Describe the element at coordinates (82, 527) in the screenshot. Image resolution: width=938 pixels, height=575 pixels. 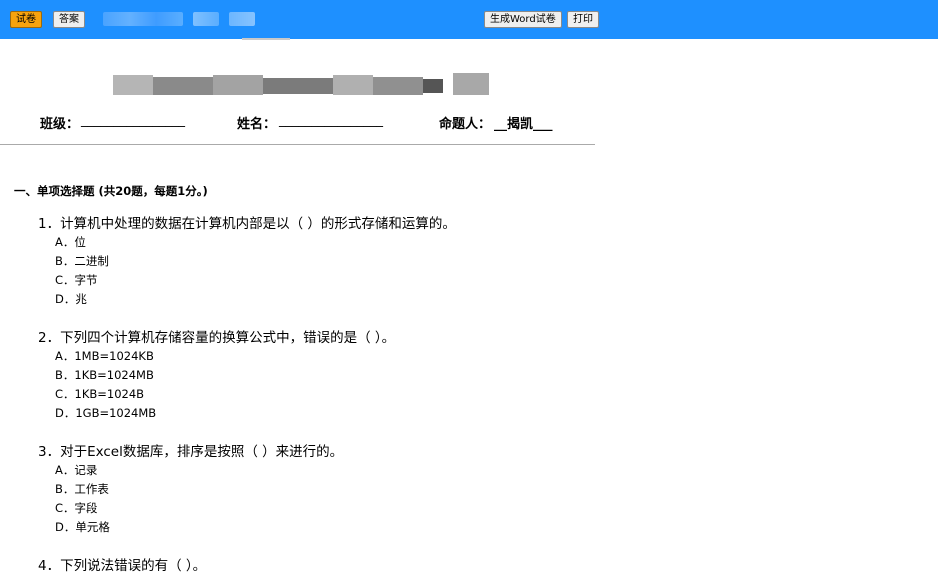
I see `option-d: D．单元格` at that location.